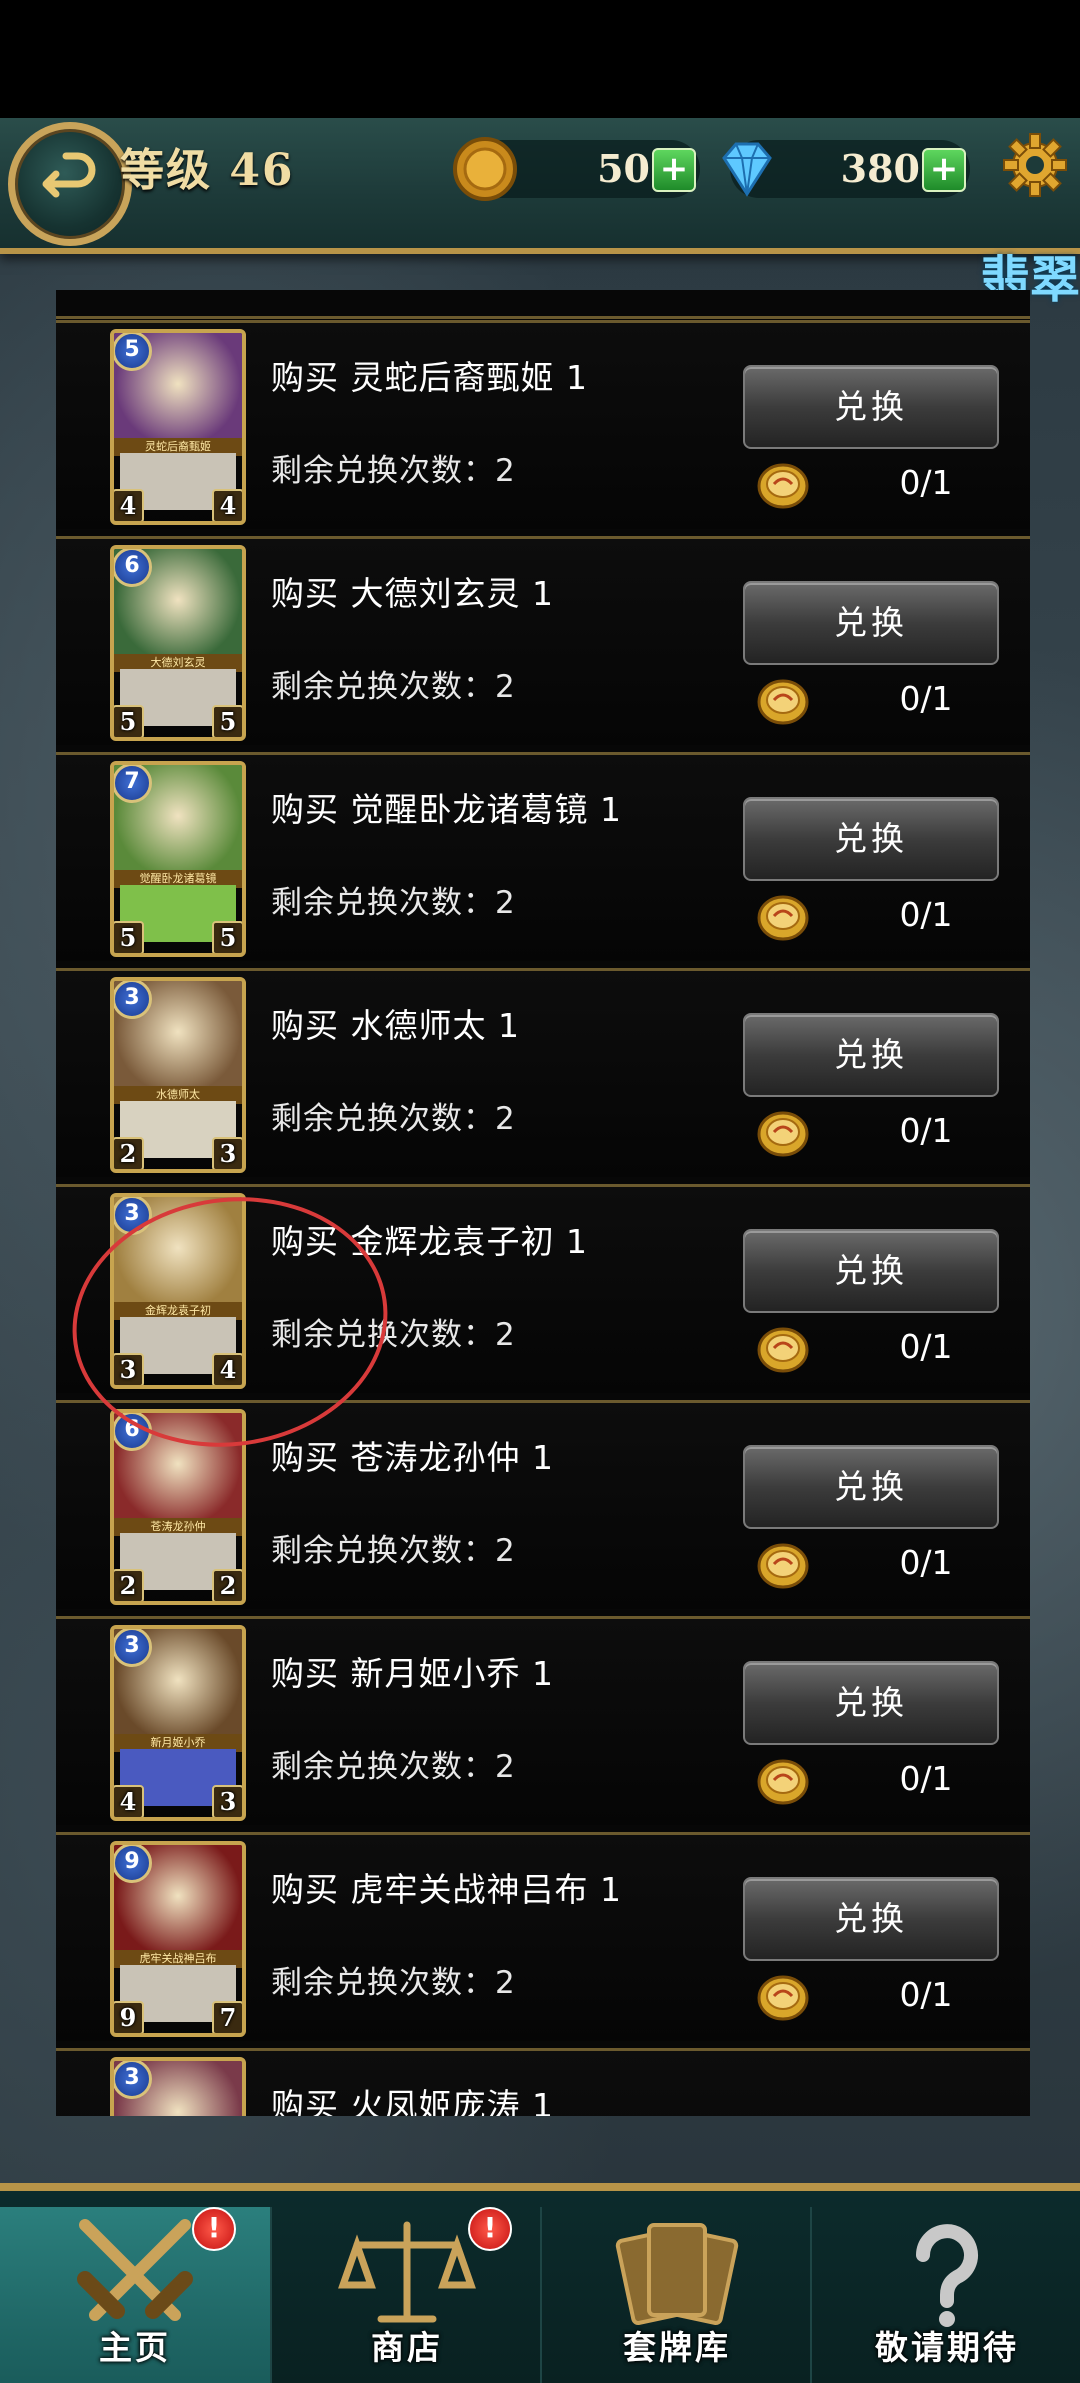 The width and height of the screenshot is (1080, 2383). Describe the element at coordinates (133, 784) in the screenshot. I see `card-cost: 7` at that location.